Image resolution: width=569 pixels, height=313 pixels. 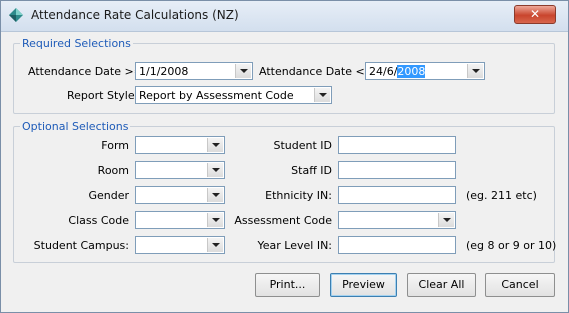 I want to click on attendance-date-to-label: Attendance Date <=, so click(x=316, y=71).